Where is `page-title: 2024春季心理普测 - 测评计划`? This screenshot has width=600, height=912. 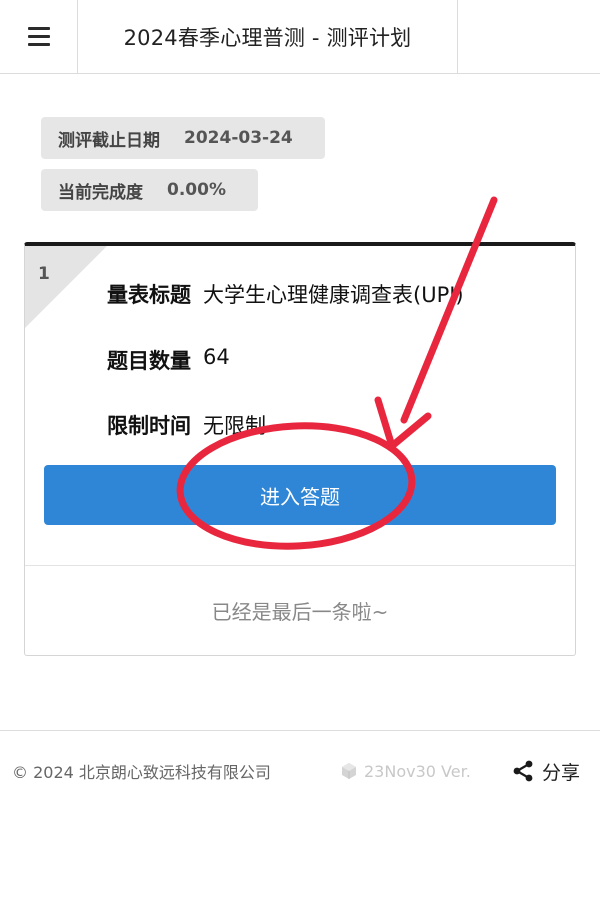 page-title: 2024春季心理普测 - 测评计划 is located at coordinates (268, 36).